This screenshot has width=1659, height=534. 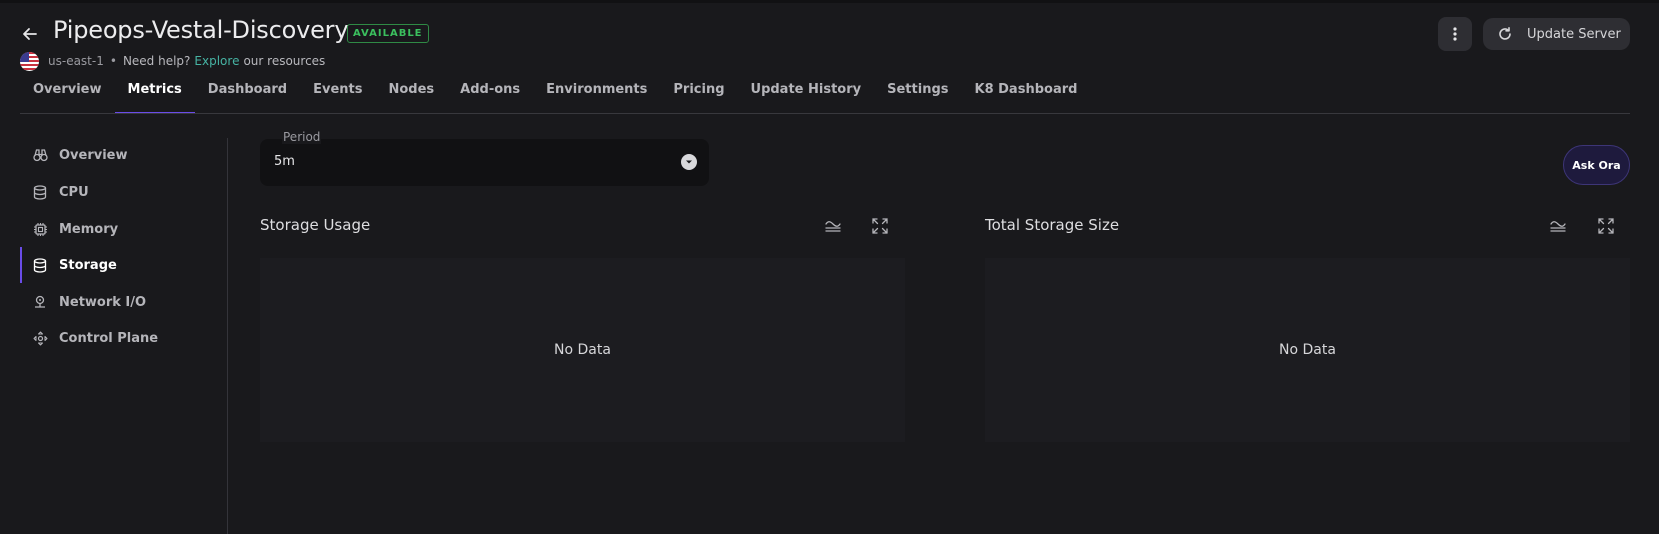 What do you see at coordinates (689, 162) in the screenshot?
I see `chevron-down-icon` at bounding box center [689, 162].